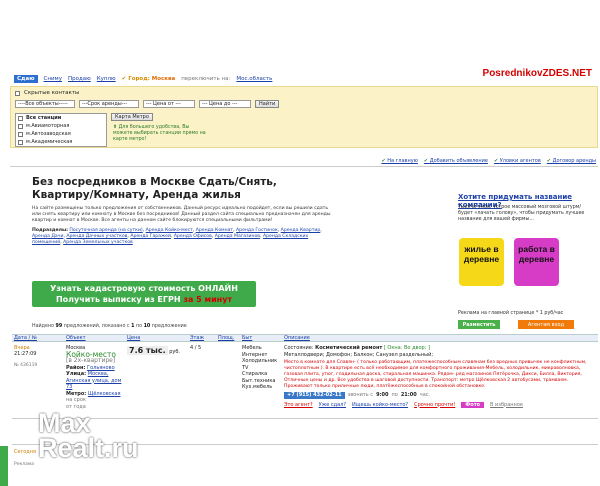 The height and width of the screenshot is (486, 600). Describe the element at coordinates (26, 79) in the screenshot. I see `nav-tab-sdayu: Сдаю` at that location.